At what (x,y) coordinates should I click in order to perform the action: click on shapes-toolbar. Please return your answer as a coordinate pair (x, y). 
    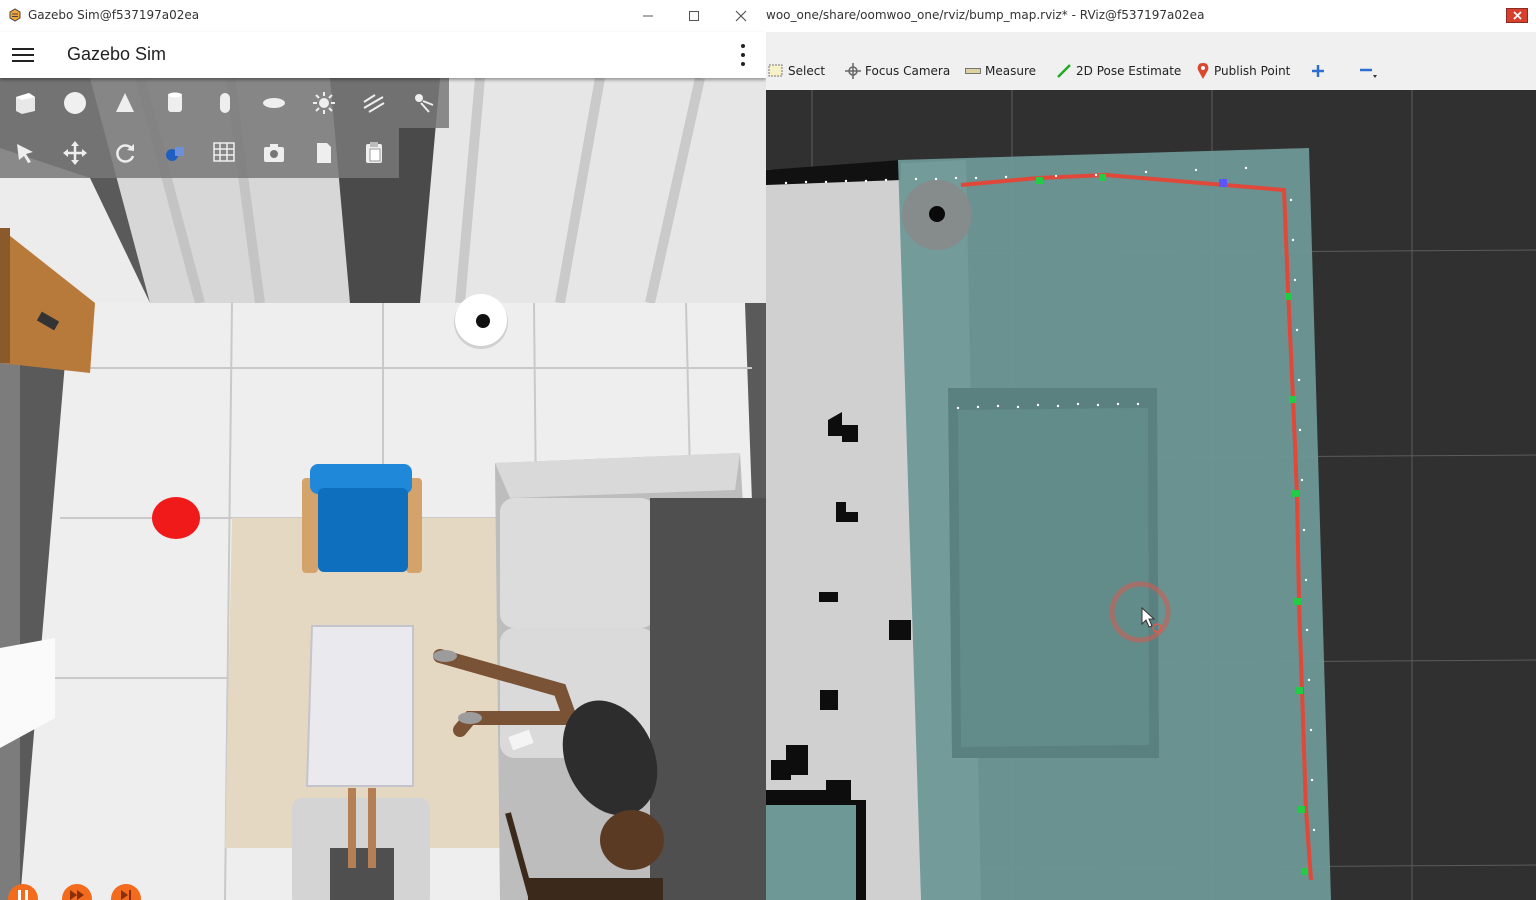
    Looking at the image, I should click on (224, 103).